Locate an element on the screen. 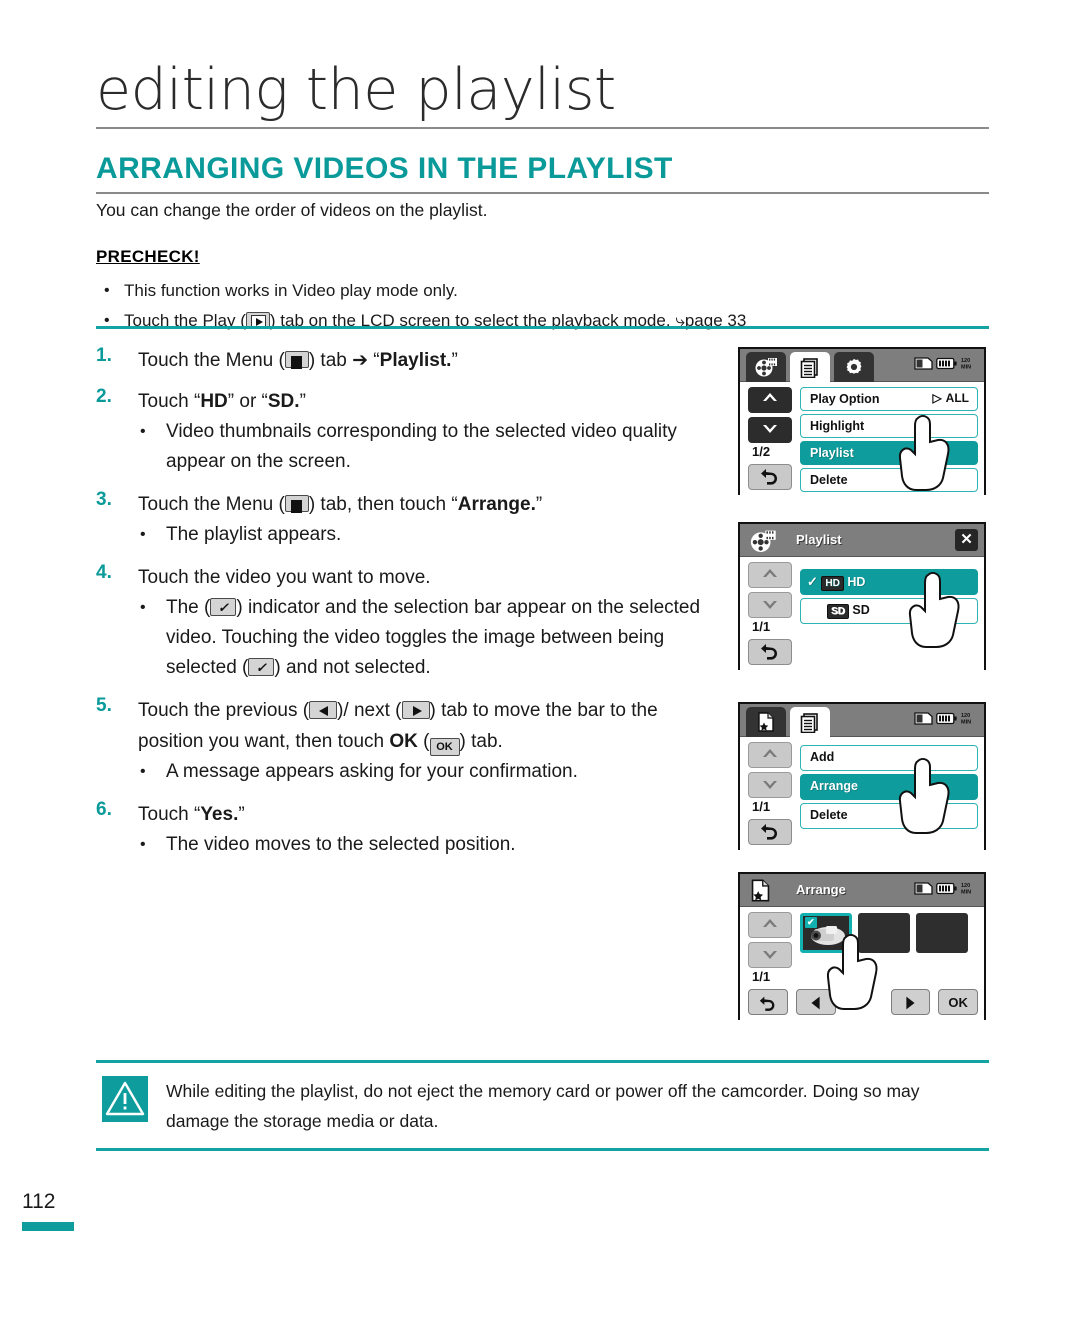 This screenshot has width=1080, height=1329. thumbnail-selected: ✔ is located at coordinates (826, 933).